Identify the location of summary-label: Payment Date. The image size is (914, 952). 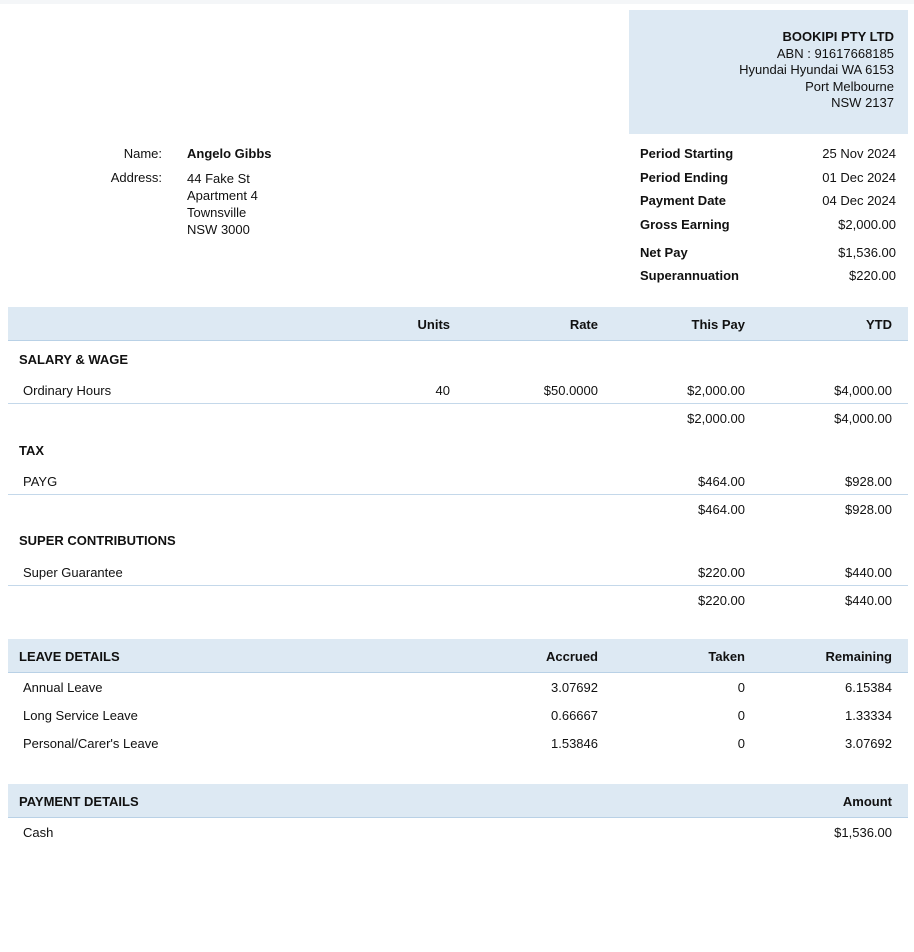
(683, 200).